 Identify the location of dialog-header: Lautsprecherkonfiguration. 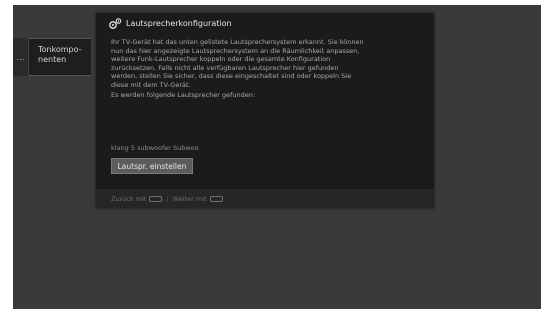
(265, 23).